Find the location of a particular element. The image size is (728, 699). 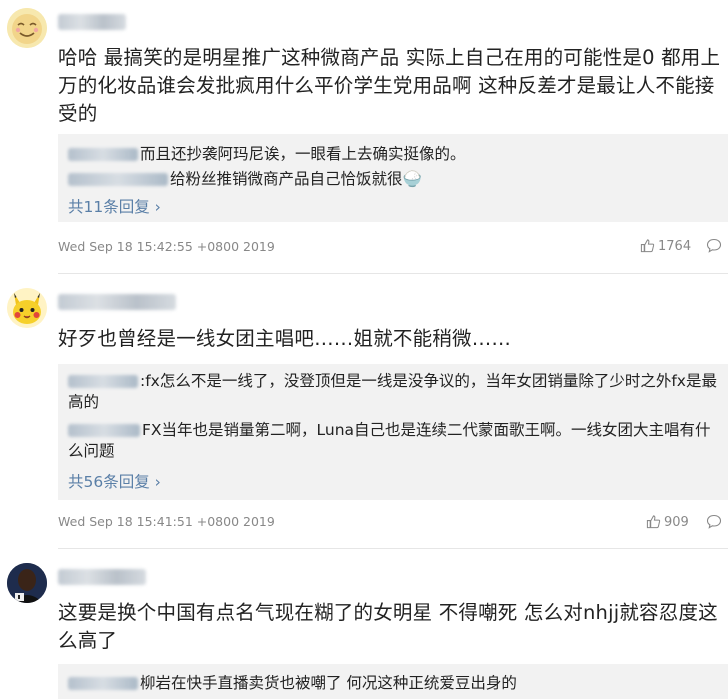

person-avatar-icon is located at coordinates (27, 583).